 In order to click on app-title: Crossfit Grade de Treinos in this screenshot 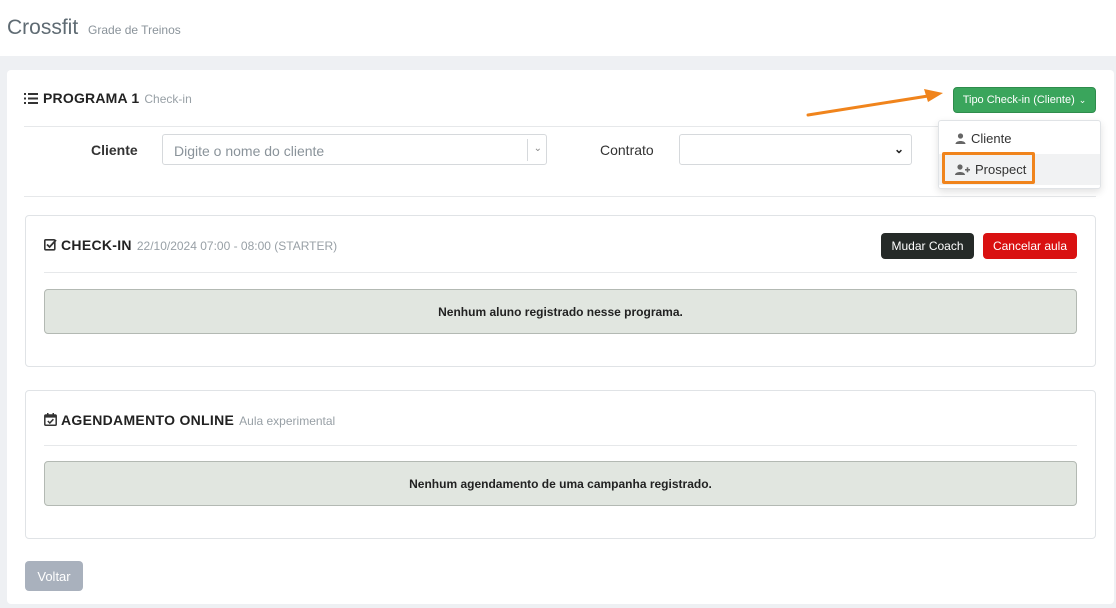, I will do `click(94, 28)`.